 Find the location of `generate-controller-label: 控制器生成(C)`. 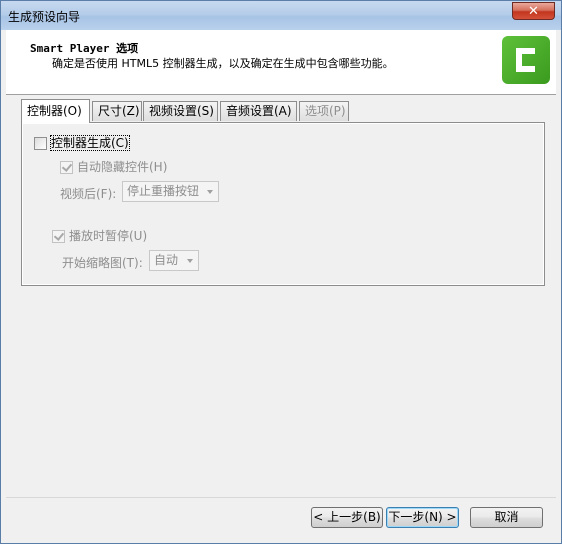

generate-controller-label: 控制器生成(C) is located at coordinates (90, 143).